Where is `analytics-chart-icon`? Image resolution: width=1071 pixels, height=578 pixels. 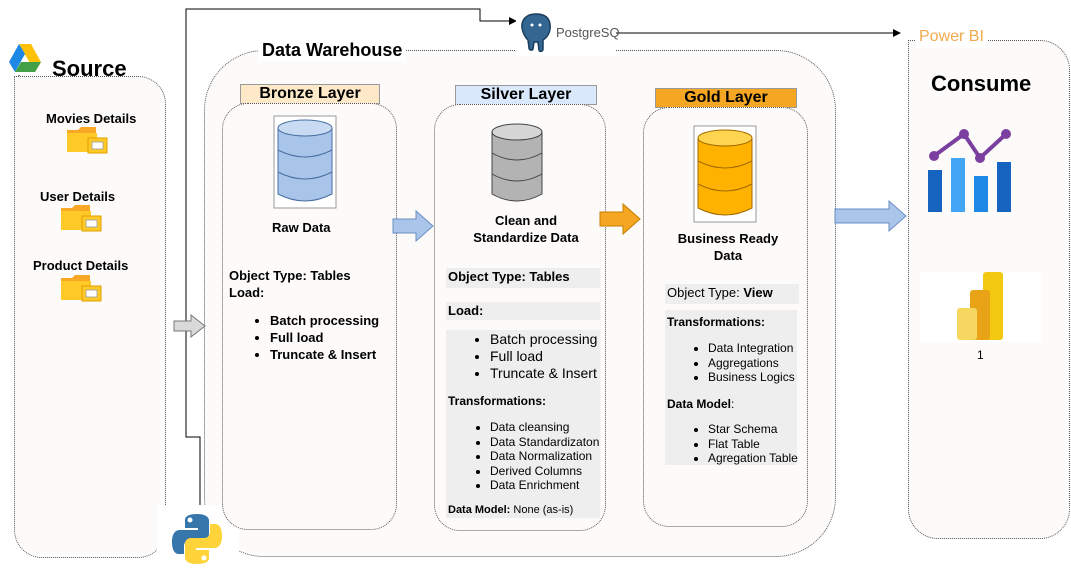
analytics-chart-icon is located at coordinates (969, 170).